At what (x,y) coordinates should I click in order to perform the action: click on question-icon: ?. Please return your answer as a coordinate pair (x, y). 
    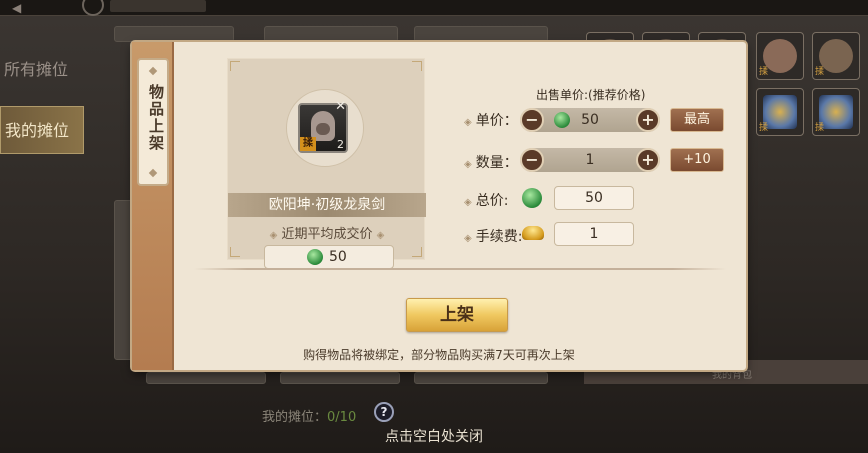
    Looking at the image, I should click on (384, 412).